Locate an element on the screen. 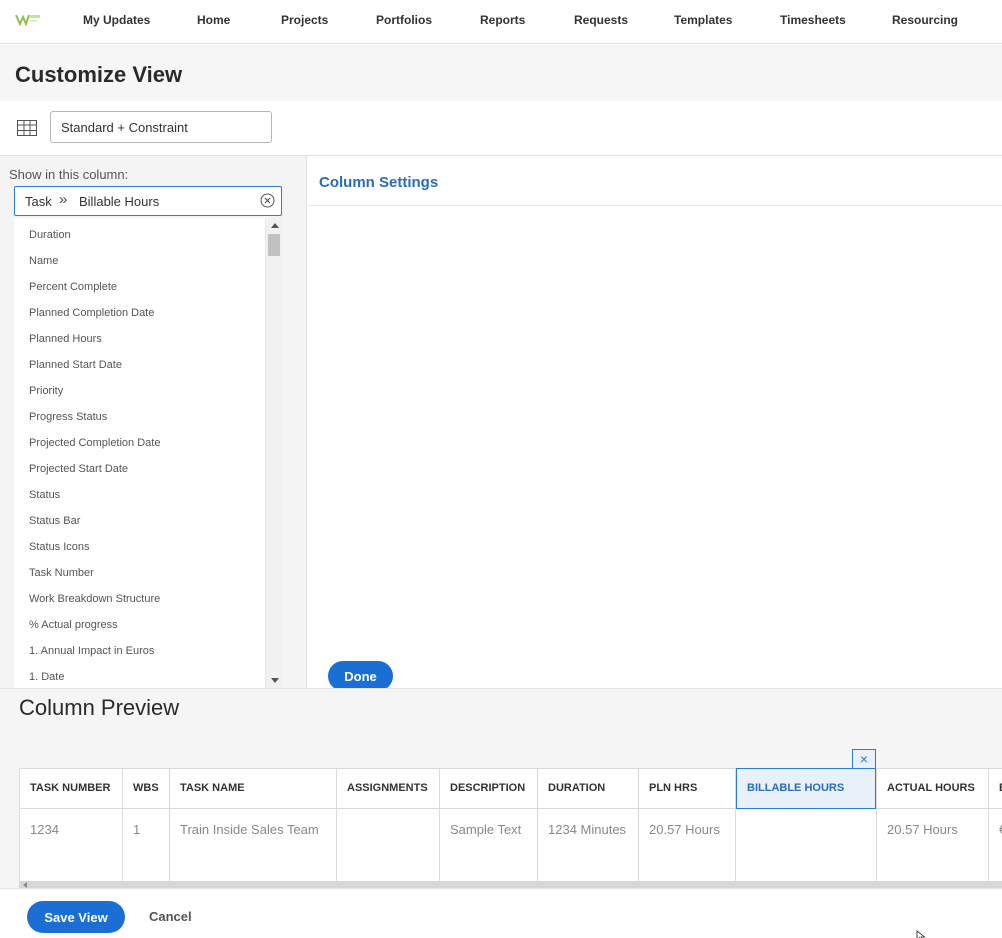  table-cell: 1234 Minutes is located at coordinates (587, 829).